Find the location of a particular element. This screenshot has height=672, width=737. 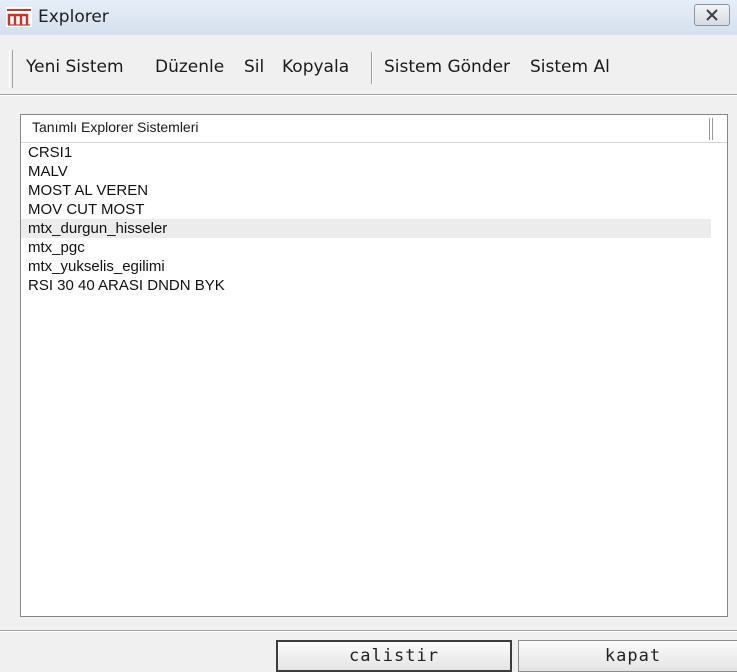

list-item: mtx_pgc is located at coordinates (374, 247).